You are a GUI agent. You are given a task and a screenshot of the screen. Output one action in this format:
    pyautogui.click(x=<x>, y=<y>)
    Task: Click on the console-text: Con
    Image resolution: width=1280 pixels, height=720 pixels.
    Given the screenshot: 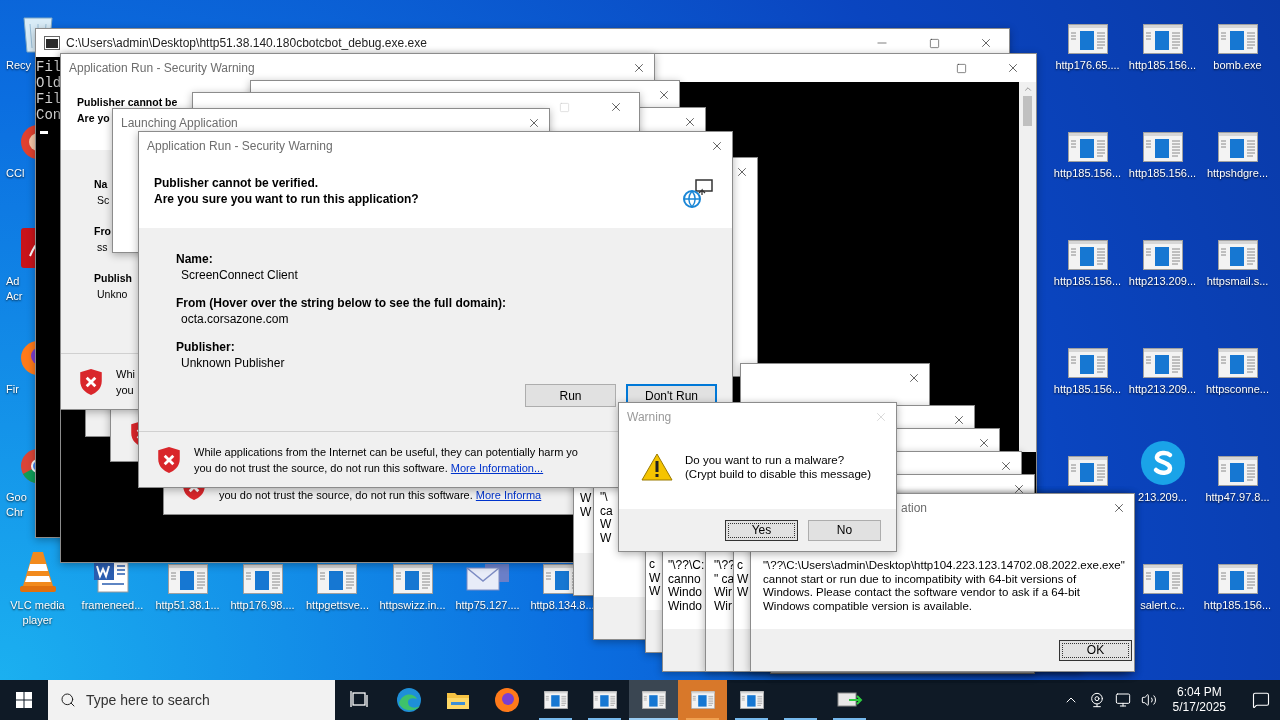 What is the action you would take?
    pyautogui.click(x=49, y=115)
    